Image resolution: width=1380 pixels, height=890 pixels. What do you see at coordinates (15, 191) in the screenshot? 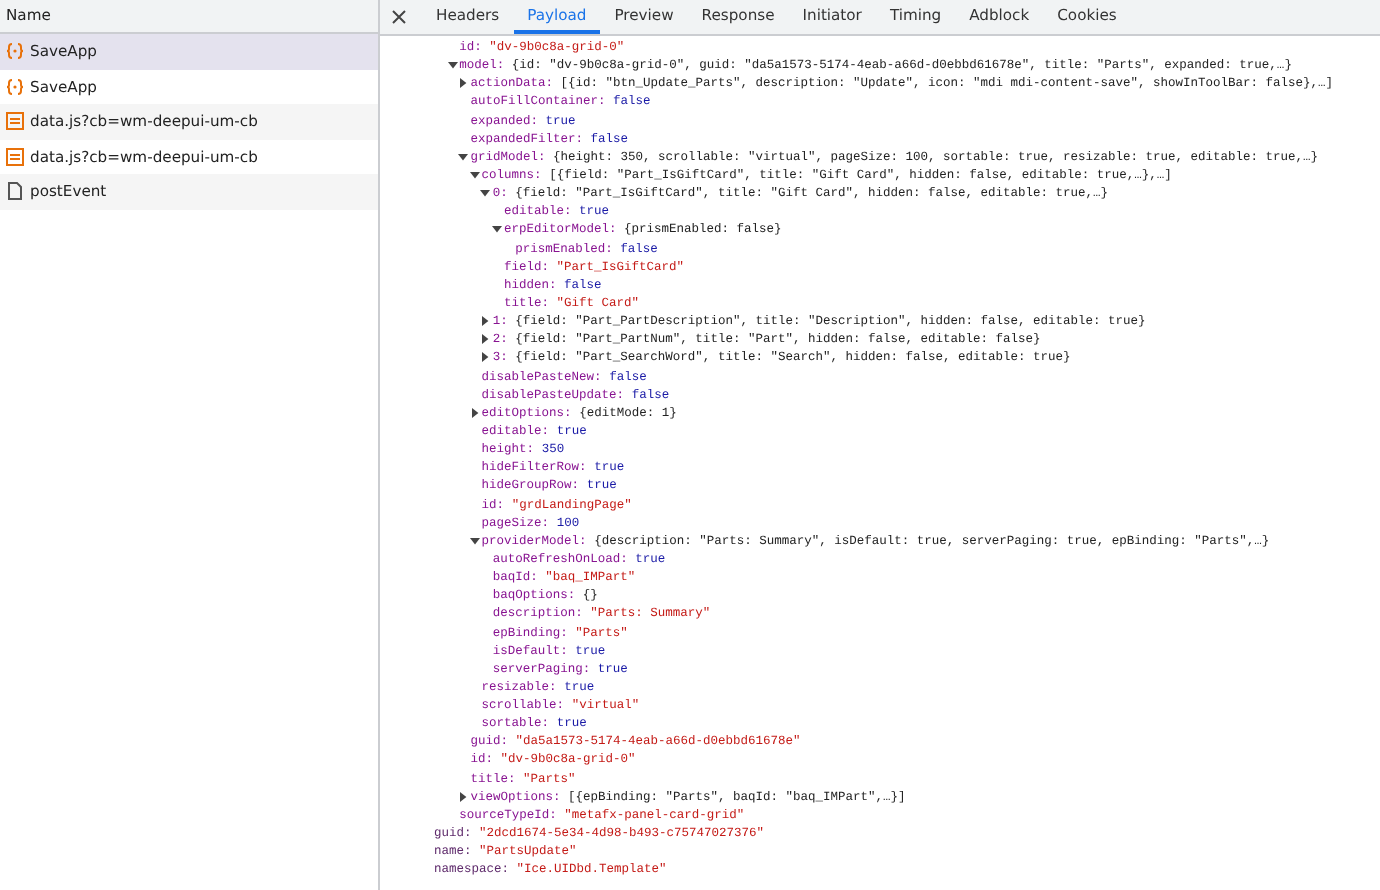
I see `document-icon` at bounding box center [15, 191].